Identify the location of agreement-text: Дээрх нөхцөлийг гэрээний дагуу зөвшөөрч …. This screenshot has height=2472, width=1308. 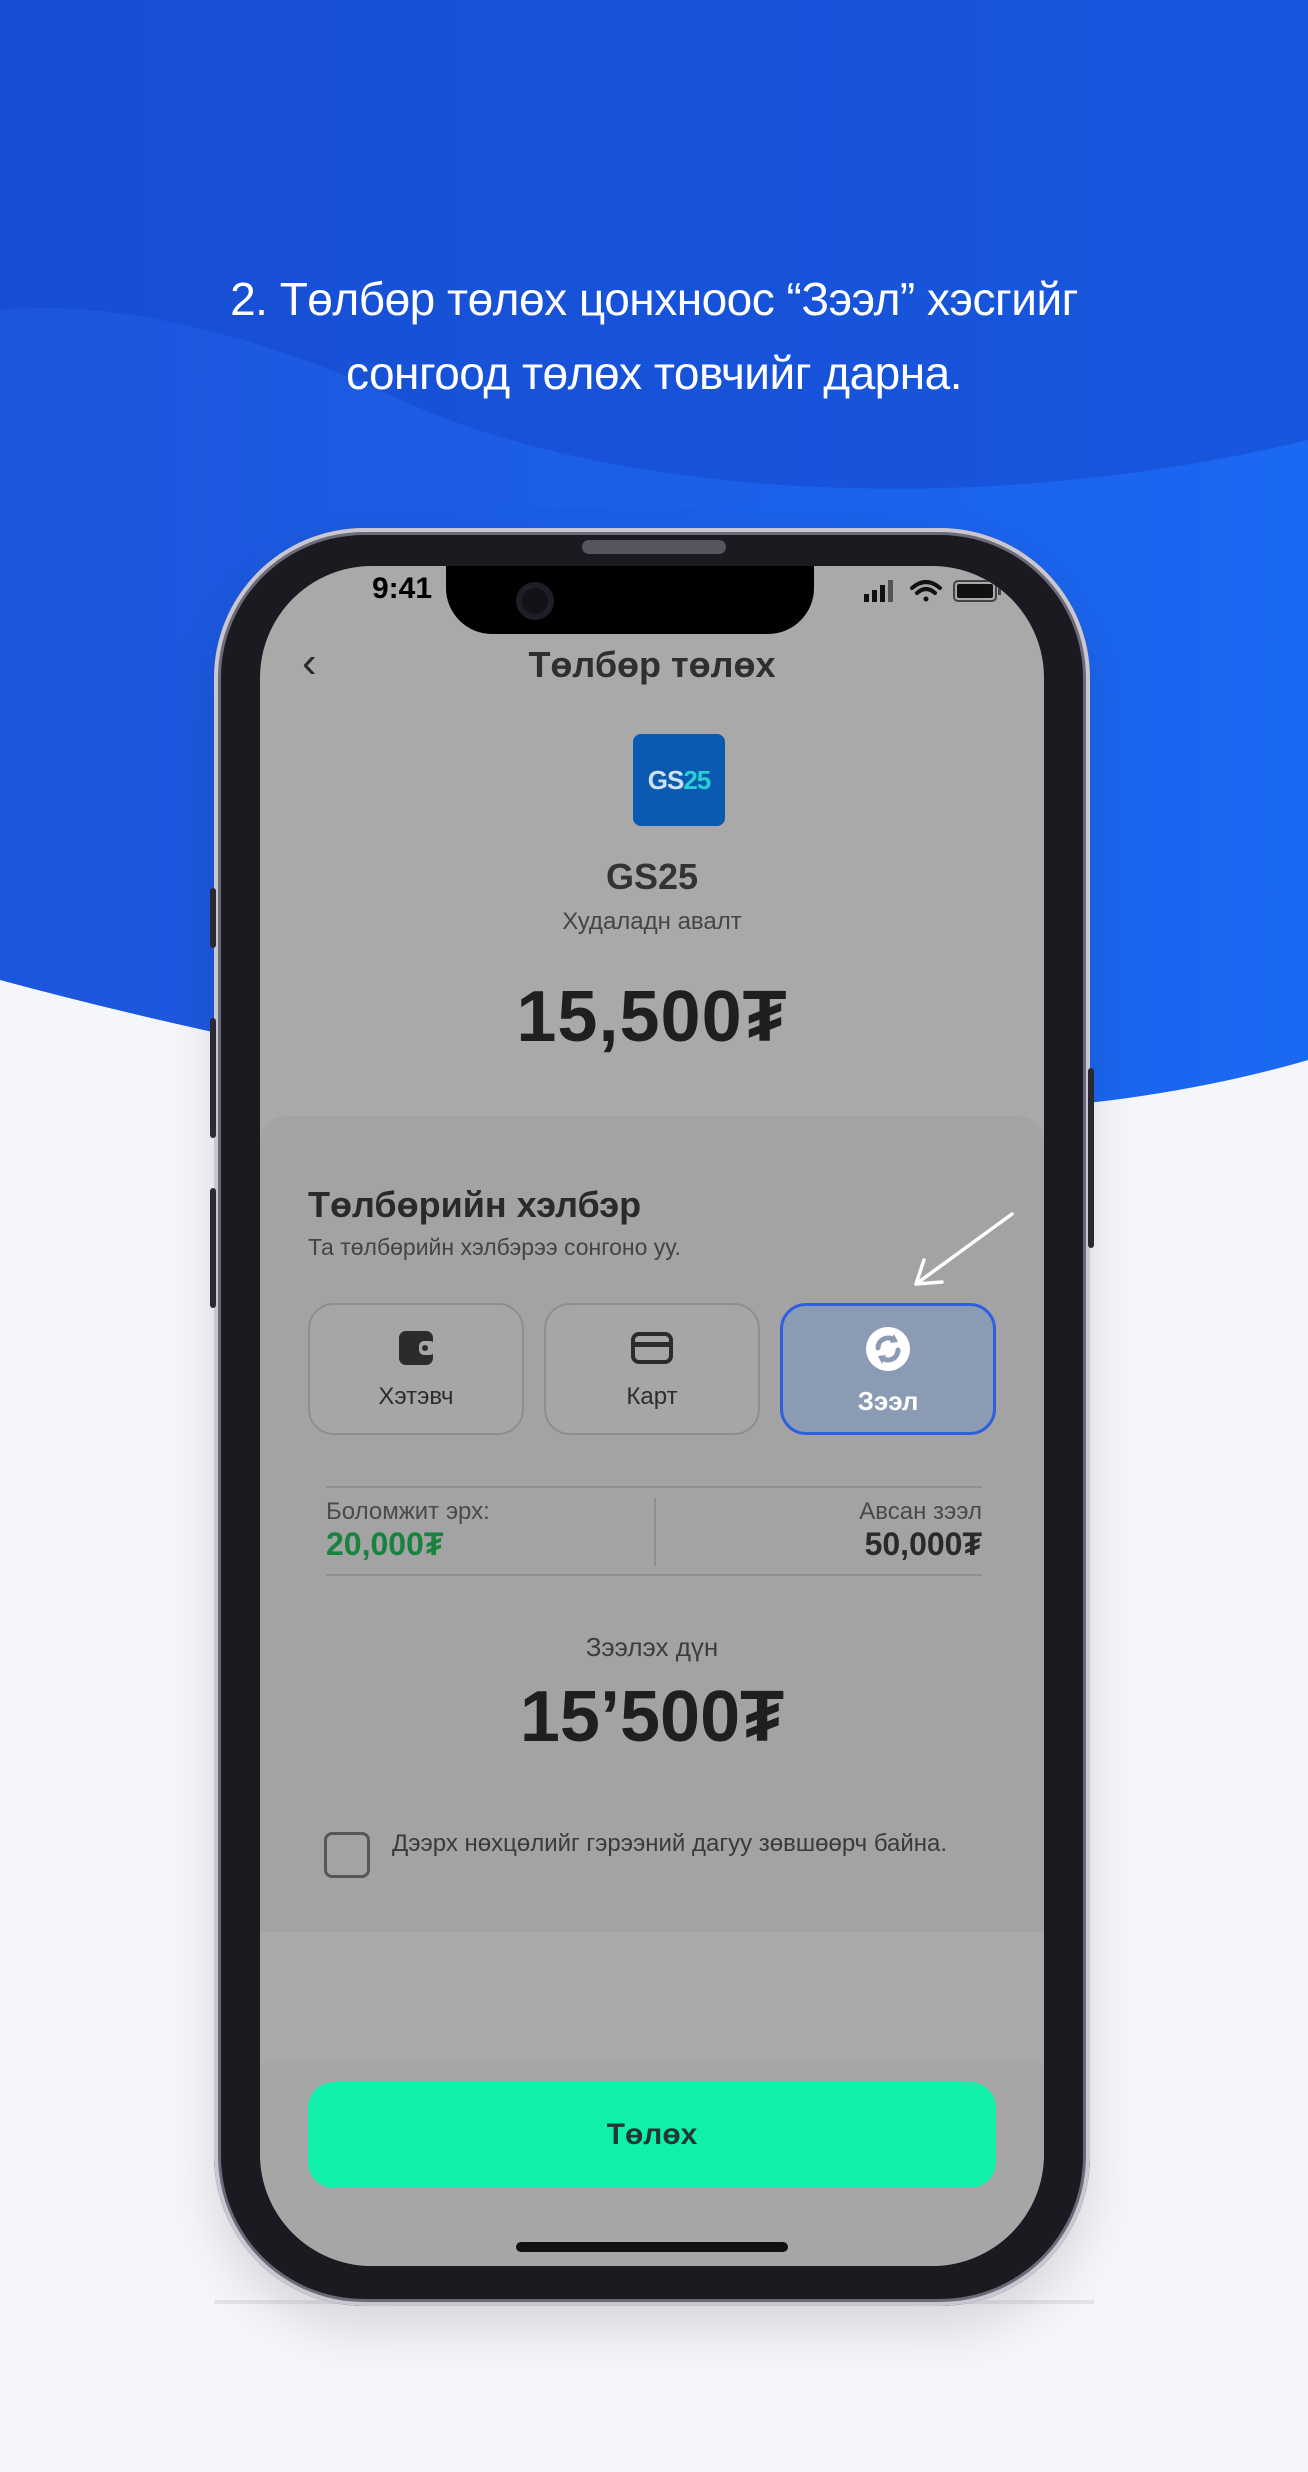
(670, 1843).